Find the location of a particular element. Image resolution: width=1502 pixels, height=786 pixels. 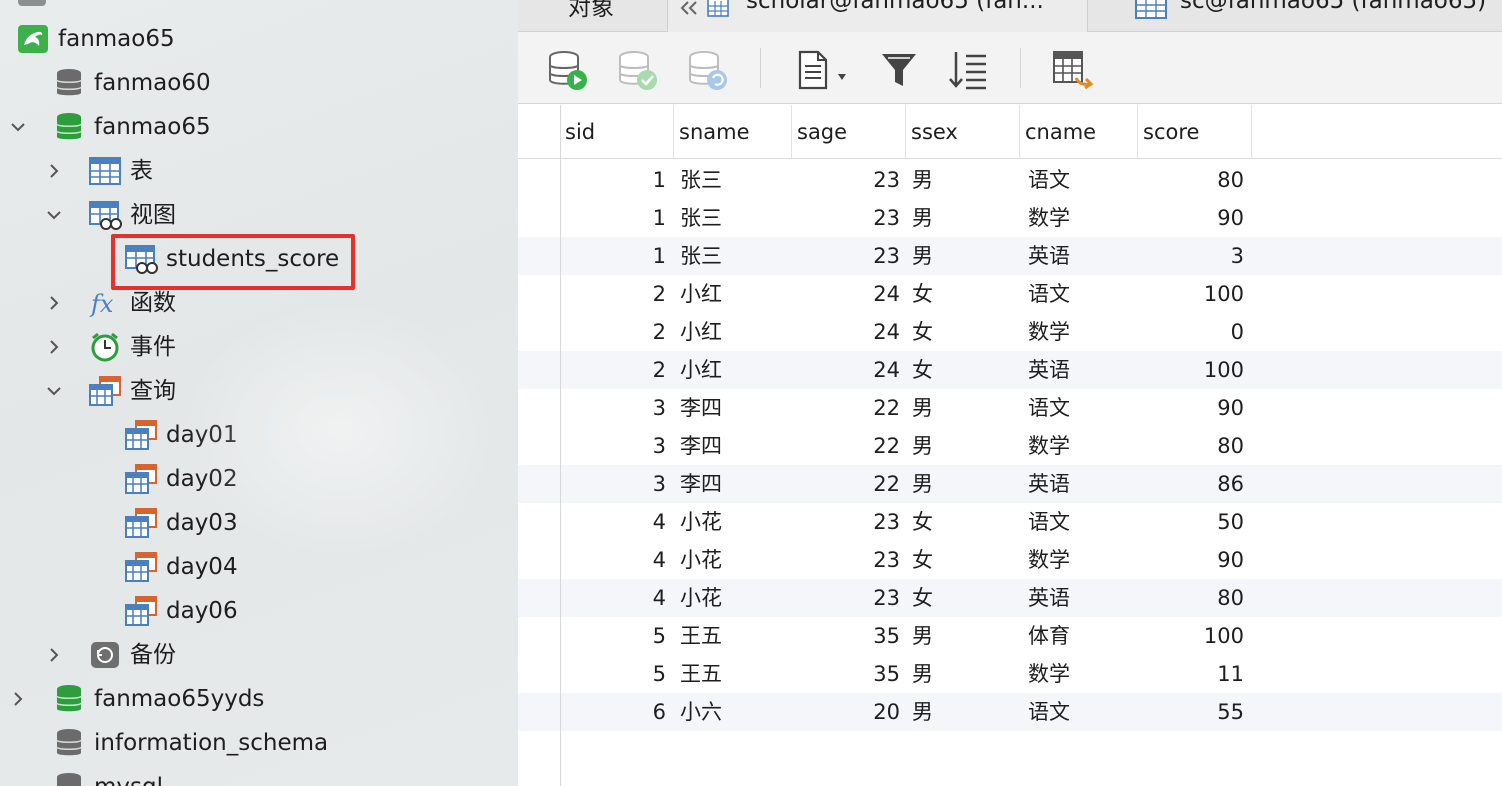

cell-score: 3 is located at coordinates (1191, 256).